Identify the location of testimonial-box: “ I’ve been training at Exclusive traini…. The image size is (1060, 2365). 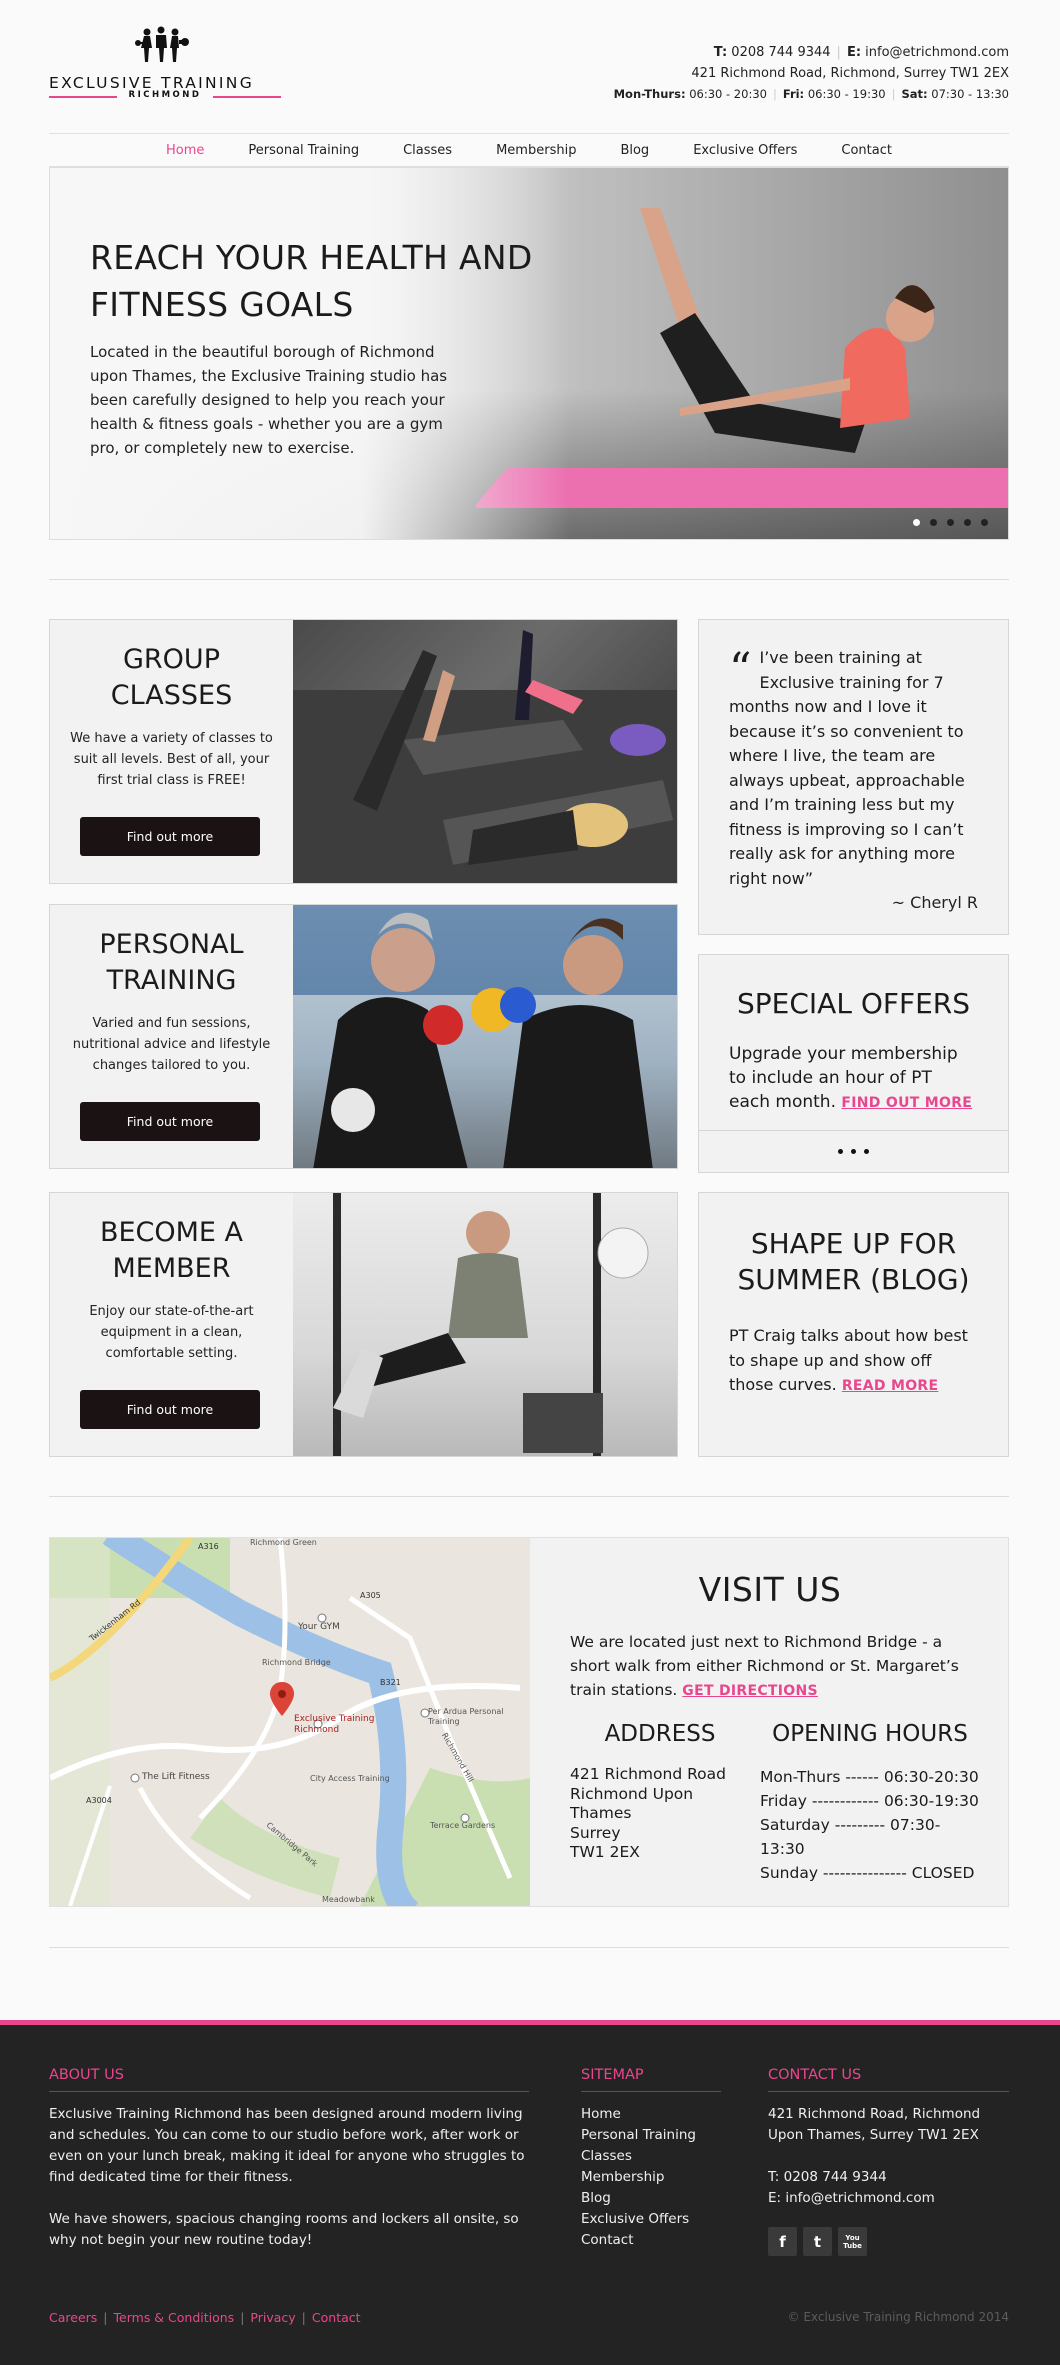
(853, 777).